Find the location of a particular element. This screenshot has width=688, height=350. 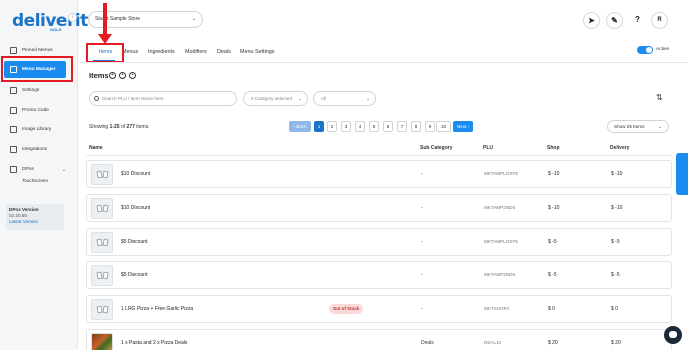

pagination-back-button: ‹ Back is located at coordinates (300, 126).